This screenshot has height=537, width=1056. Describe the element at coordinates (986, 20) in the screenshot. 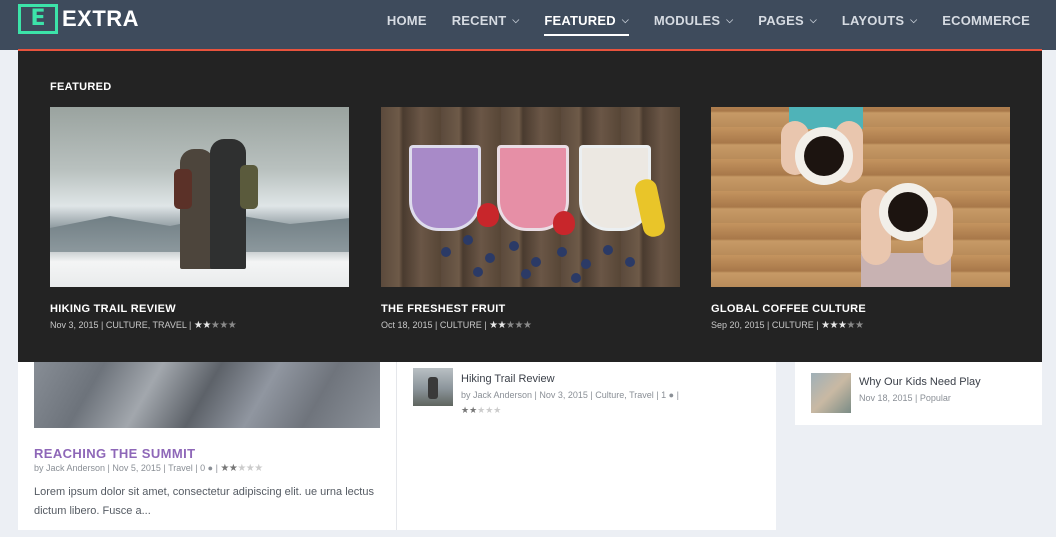

I see `nav-item-ecommerce: ECOMMERCE` at that location.